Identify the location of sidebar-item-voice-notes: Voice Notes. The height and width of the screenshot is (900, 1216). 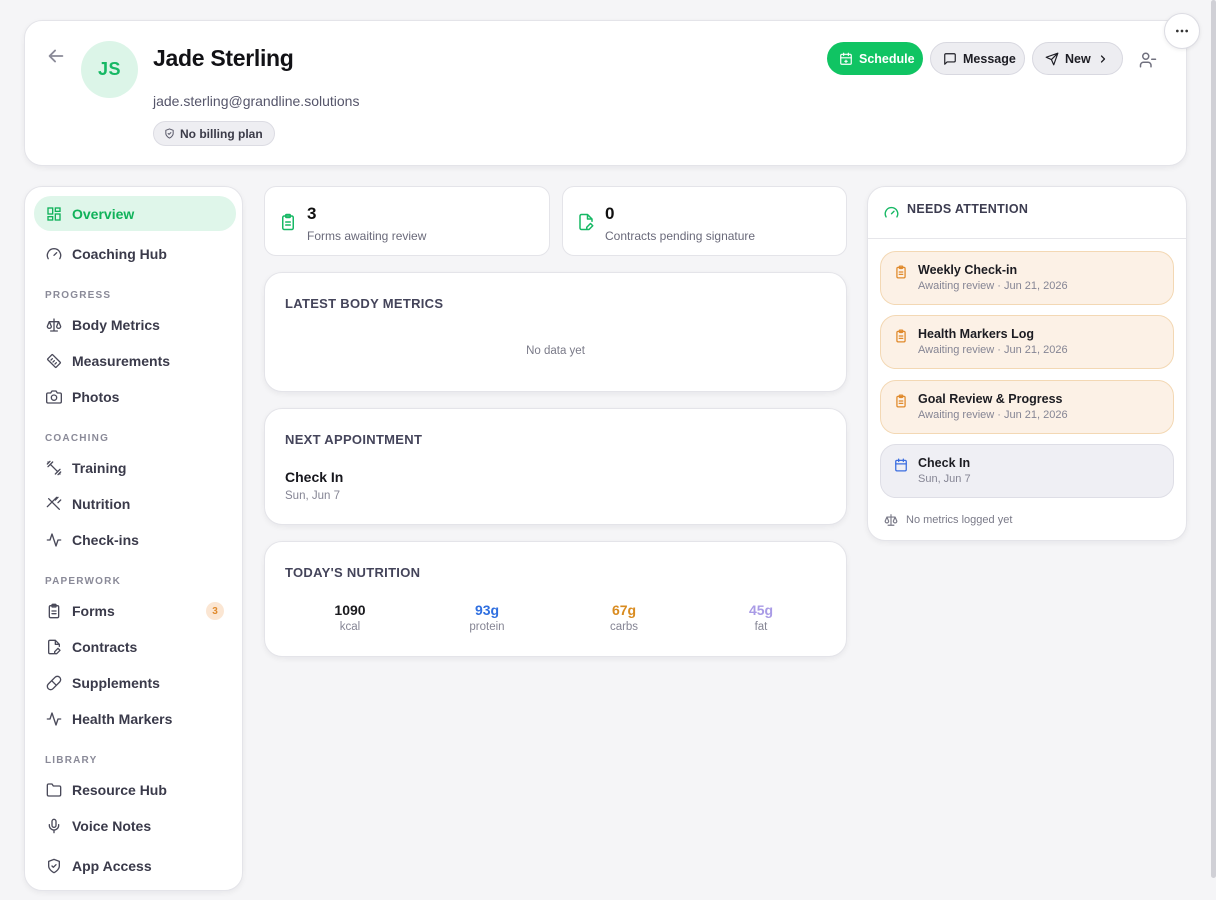
(135, 825).